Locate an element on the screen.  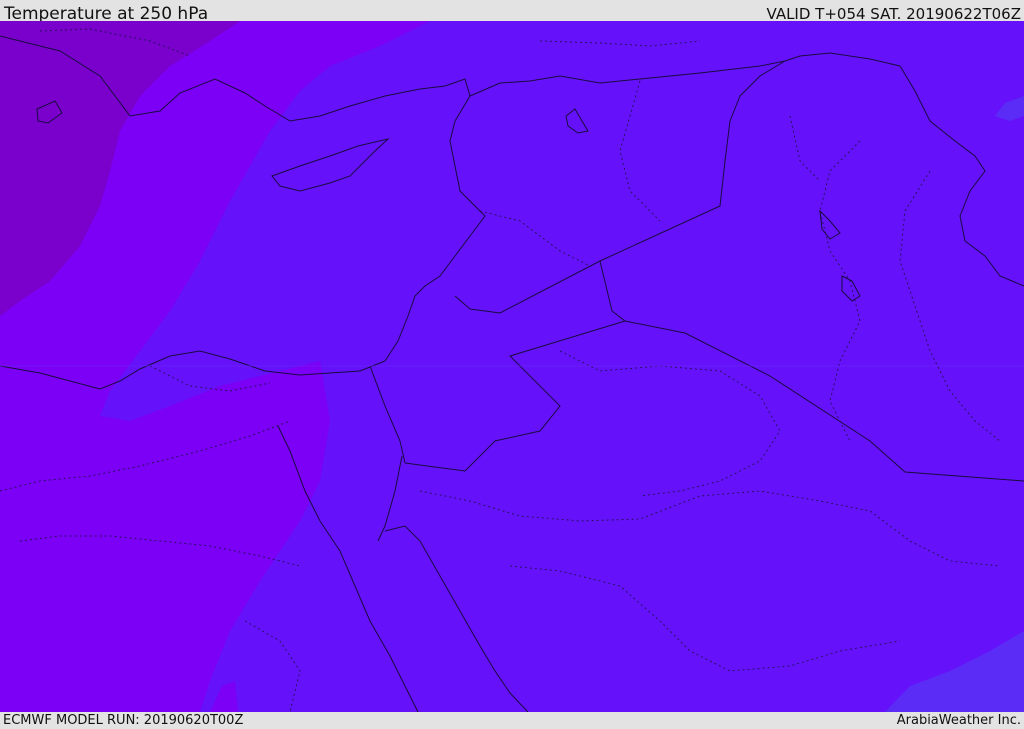
credit-label: ArabiaWeather Inc. is located at coordinates (958, 720).